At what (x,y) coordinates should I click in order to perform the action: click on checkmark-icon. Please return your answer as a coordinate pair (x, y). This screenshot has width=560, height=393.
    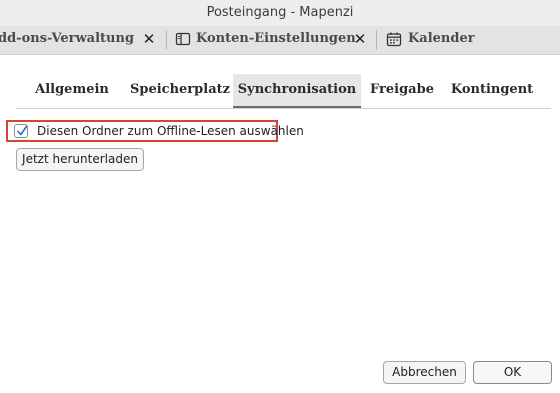
    Looking at the image, I should click on (22, 130).